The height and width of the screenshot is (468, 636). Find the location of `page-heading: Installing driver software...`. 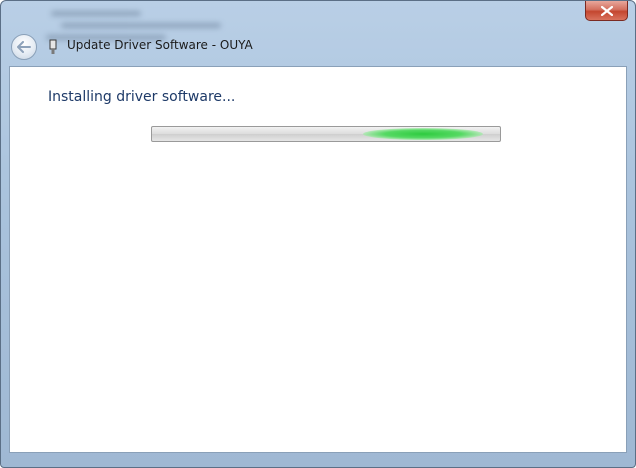

page-heading: Installing driver software... is located at coordinates (142, 97).